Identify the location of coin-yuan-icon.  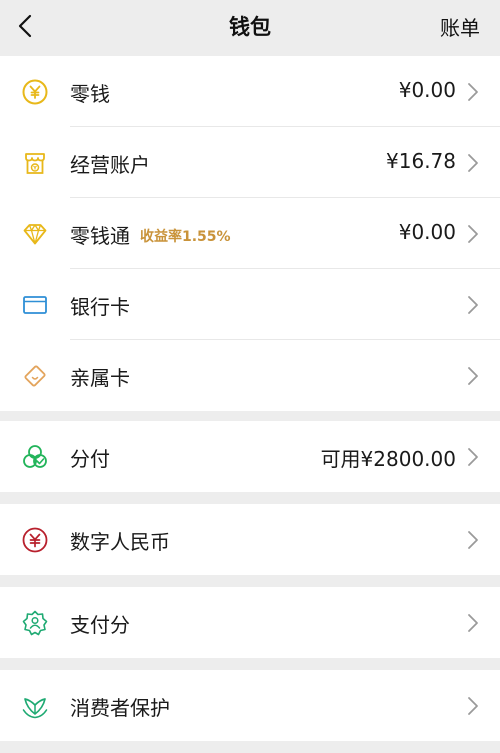
(35, 92).